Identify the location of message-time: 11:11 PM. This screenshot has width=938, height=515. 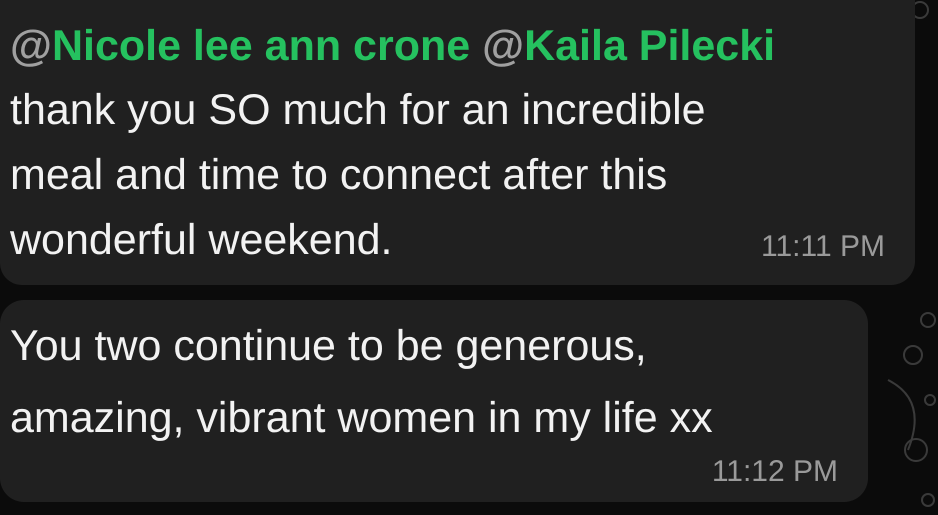
(823, 247).